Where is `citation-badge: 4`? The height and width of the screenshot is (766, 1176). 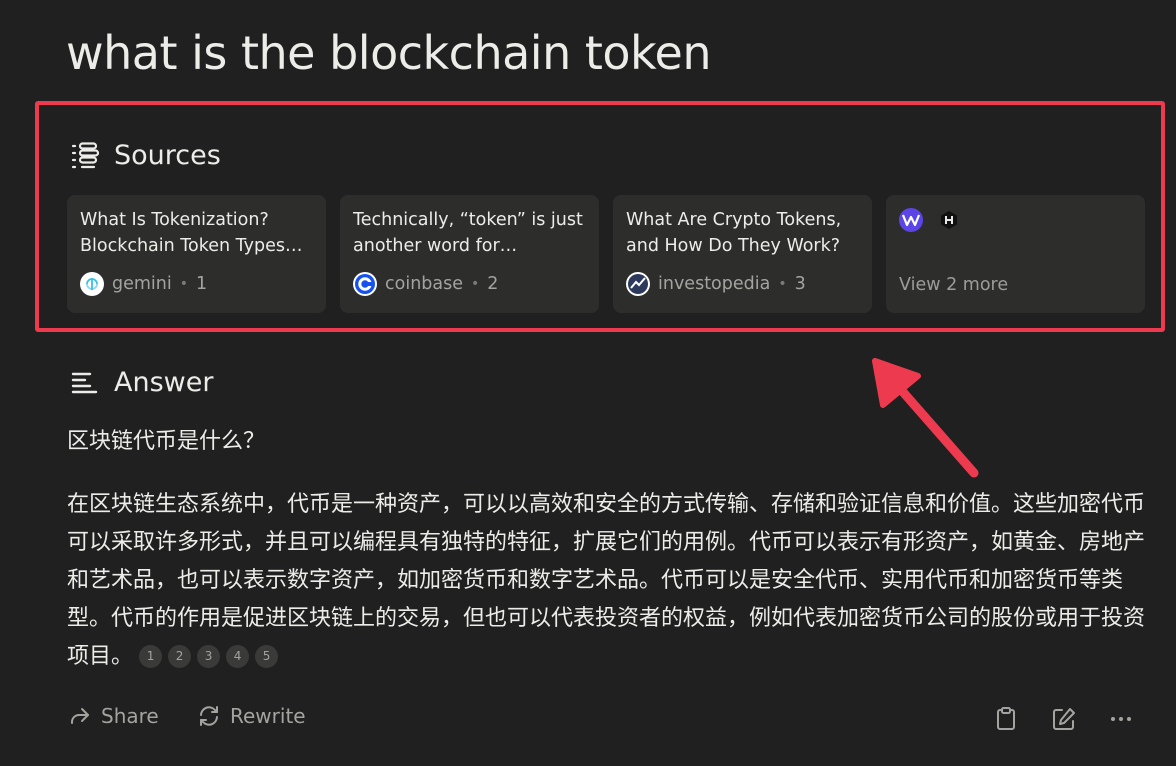
citation-badge: 4 is located at coordinates (238, 656).